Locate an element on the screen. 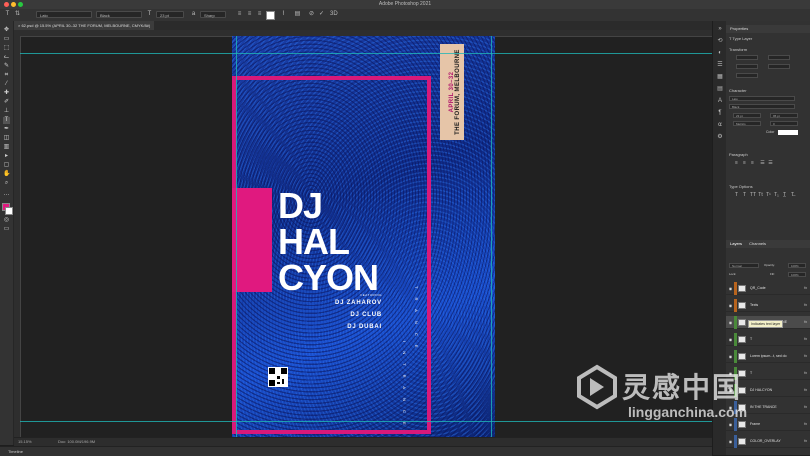 Image resolution: width=810 pixels, height=456 pixels. transform-section: Transform is located at coordinates (738, 49).